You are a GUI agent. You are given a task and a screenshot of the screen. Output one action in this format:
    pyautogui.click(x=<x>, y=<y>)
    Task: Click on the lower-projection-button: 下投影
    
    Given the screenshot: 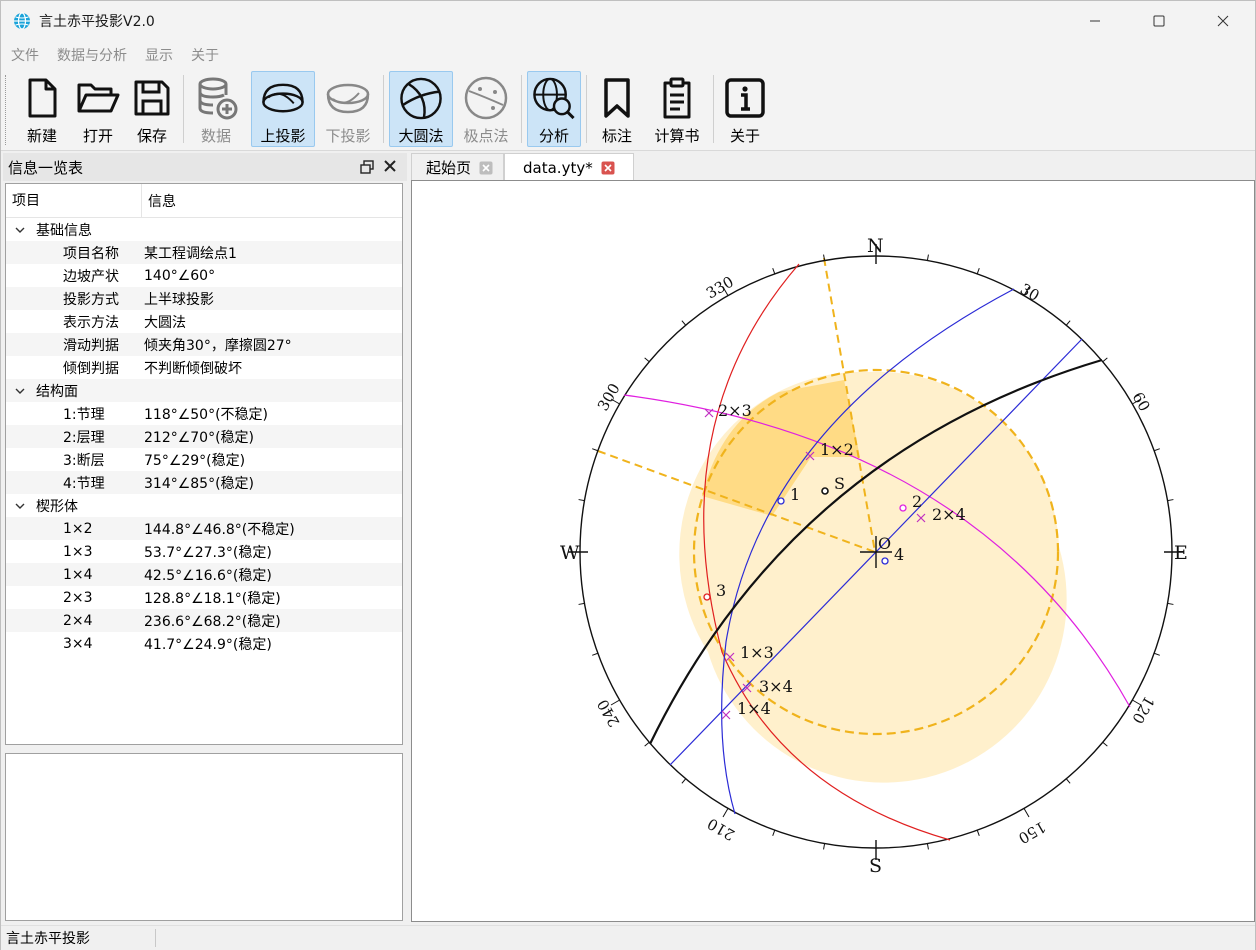 What is the action you would take?
    pyautogui.click(x=348, y=109)
    